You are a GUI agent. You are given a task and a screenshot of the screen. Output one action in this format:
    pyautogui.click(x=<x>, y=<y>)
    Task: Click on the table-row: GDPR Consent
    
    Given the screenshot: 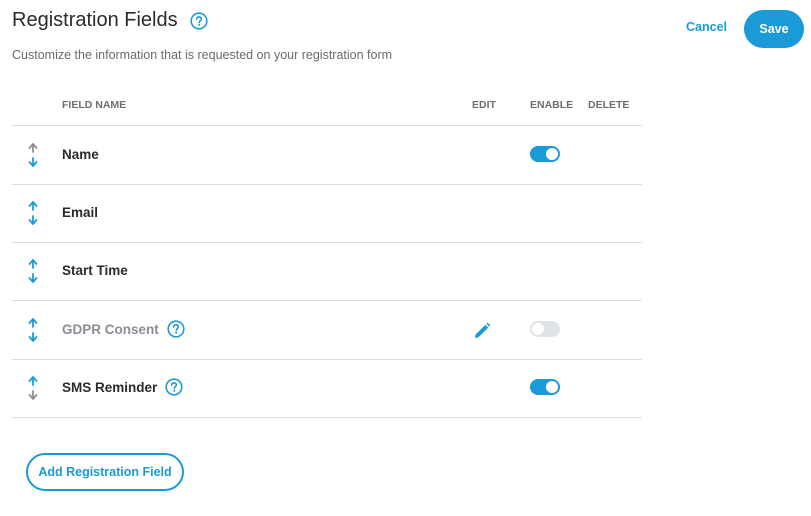 What is the action you would take?
    pyautogui.click(x=327, y=330)
    